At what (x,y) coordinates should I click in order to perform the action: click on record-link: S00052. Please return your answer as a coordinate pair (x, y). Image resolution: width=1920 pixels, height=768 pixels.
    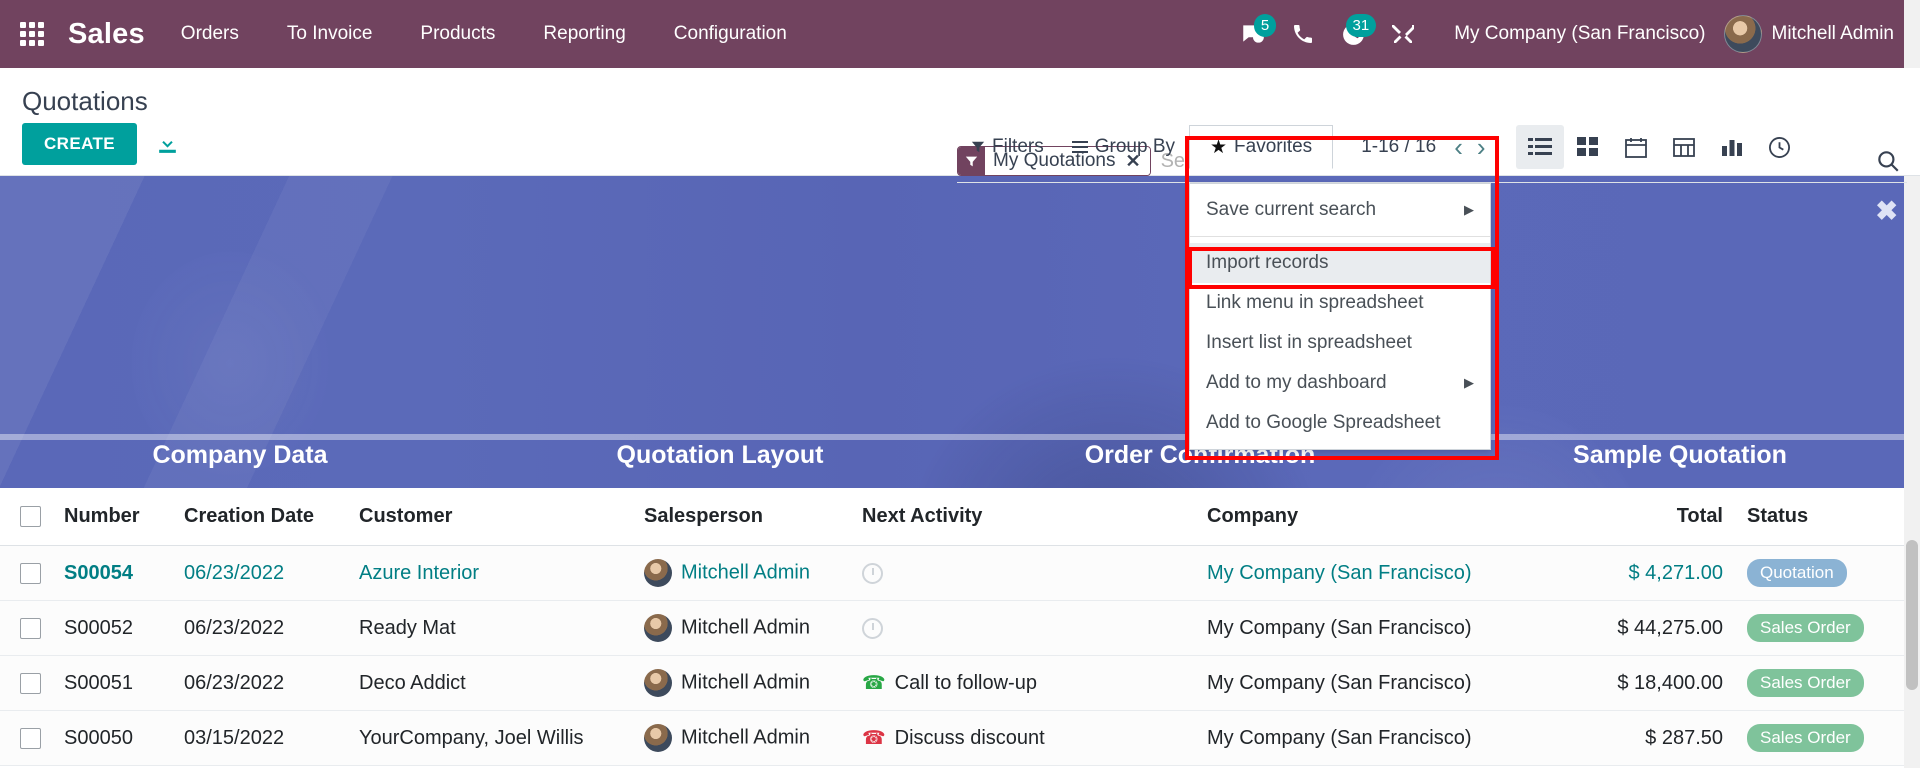
    Looking at the image, I should click on (98, 628).